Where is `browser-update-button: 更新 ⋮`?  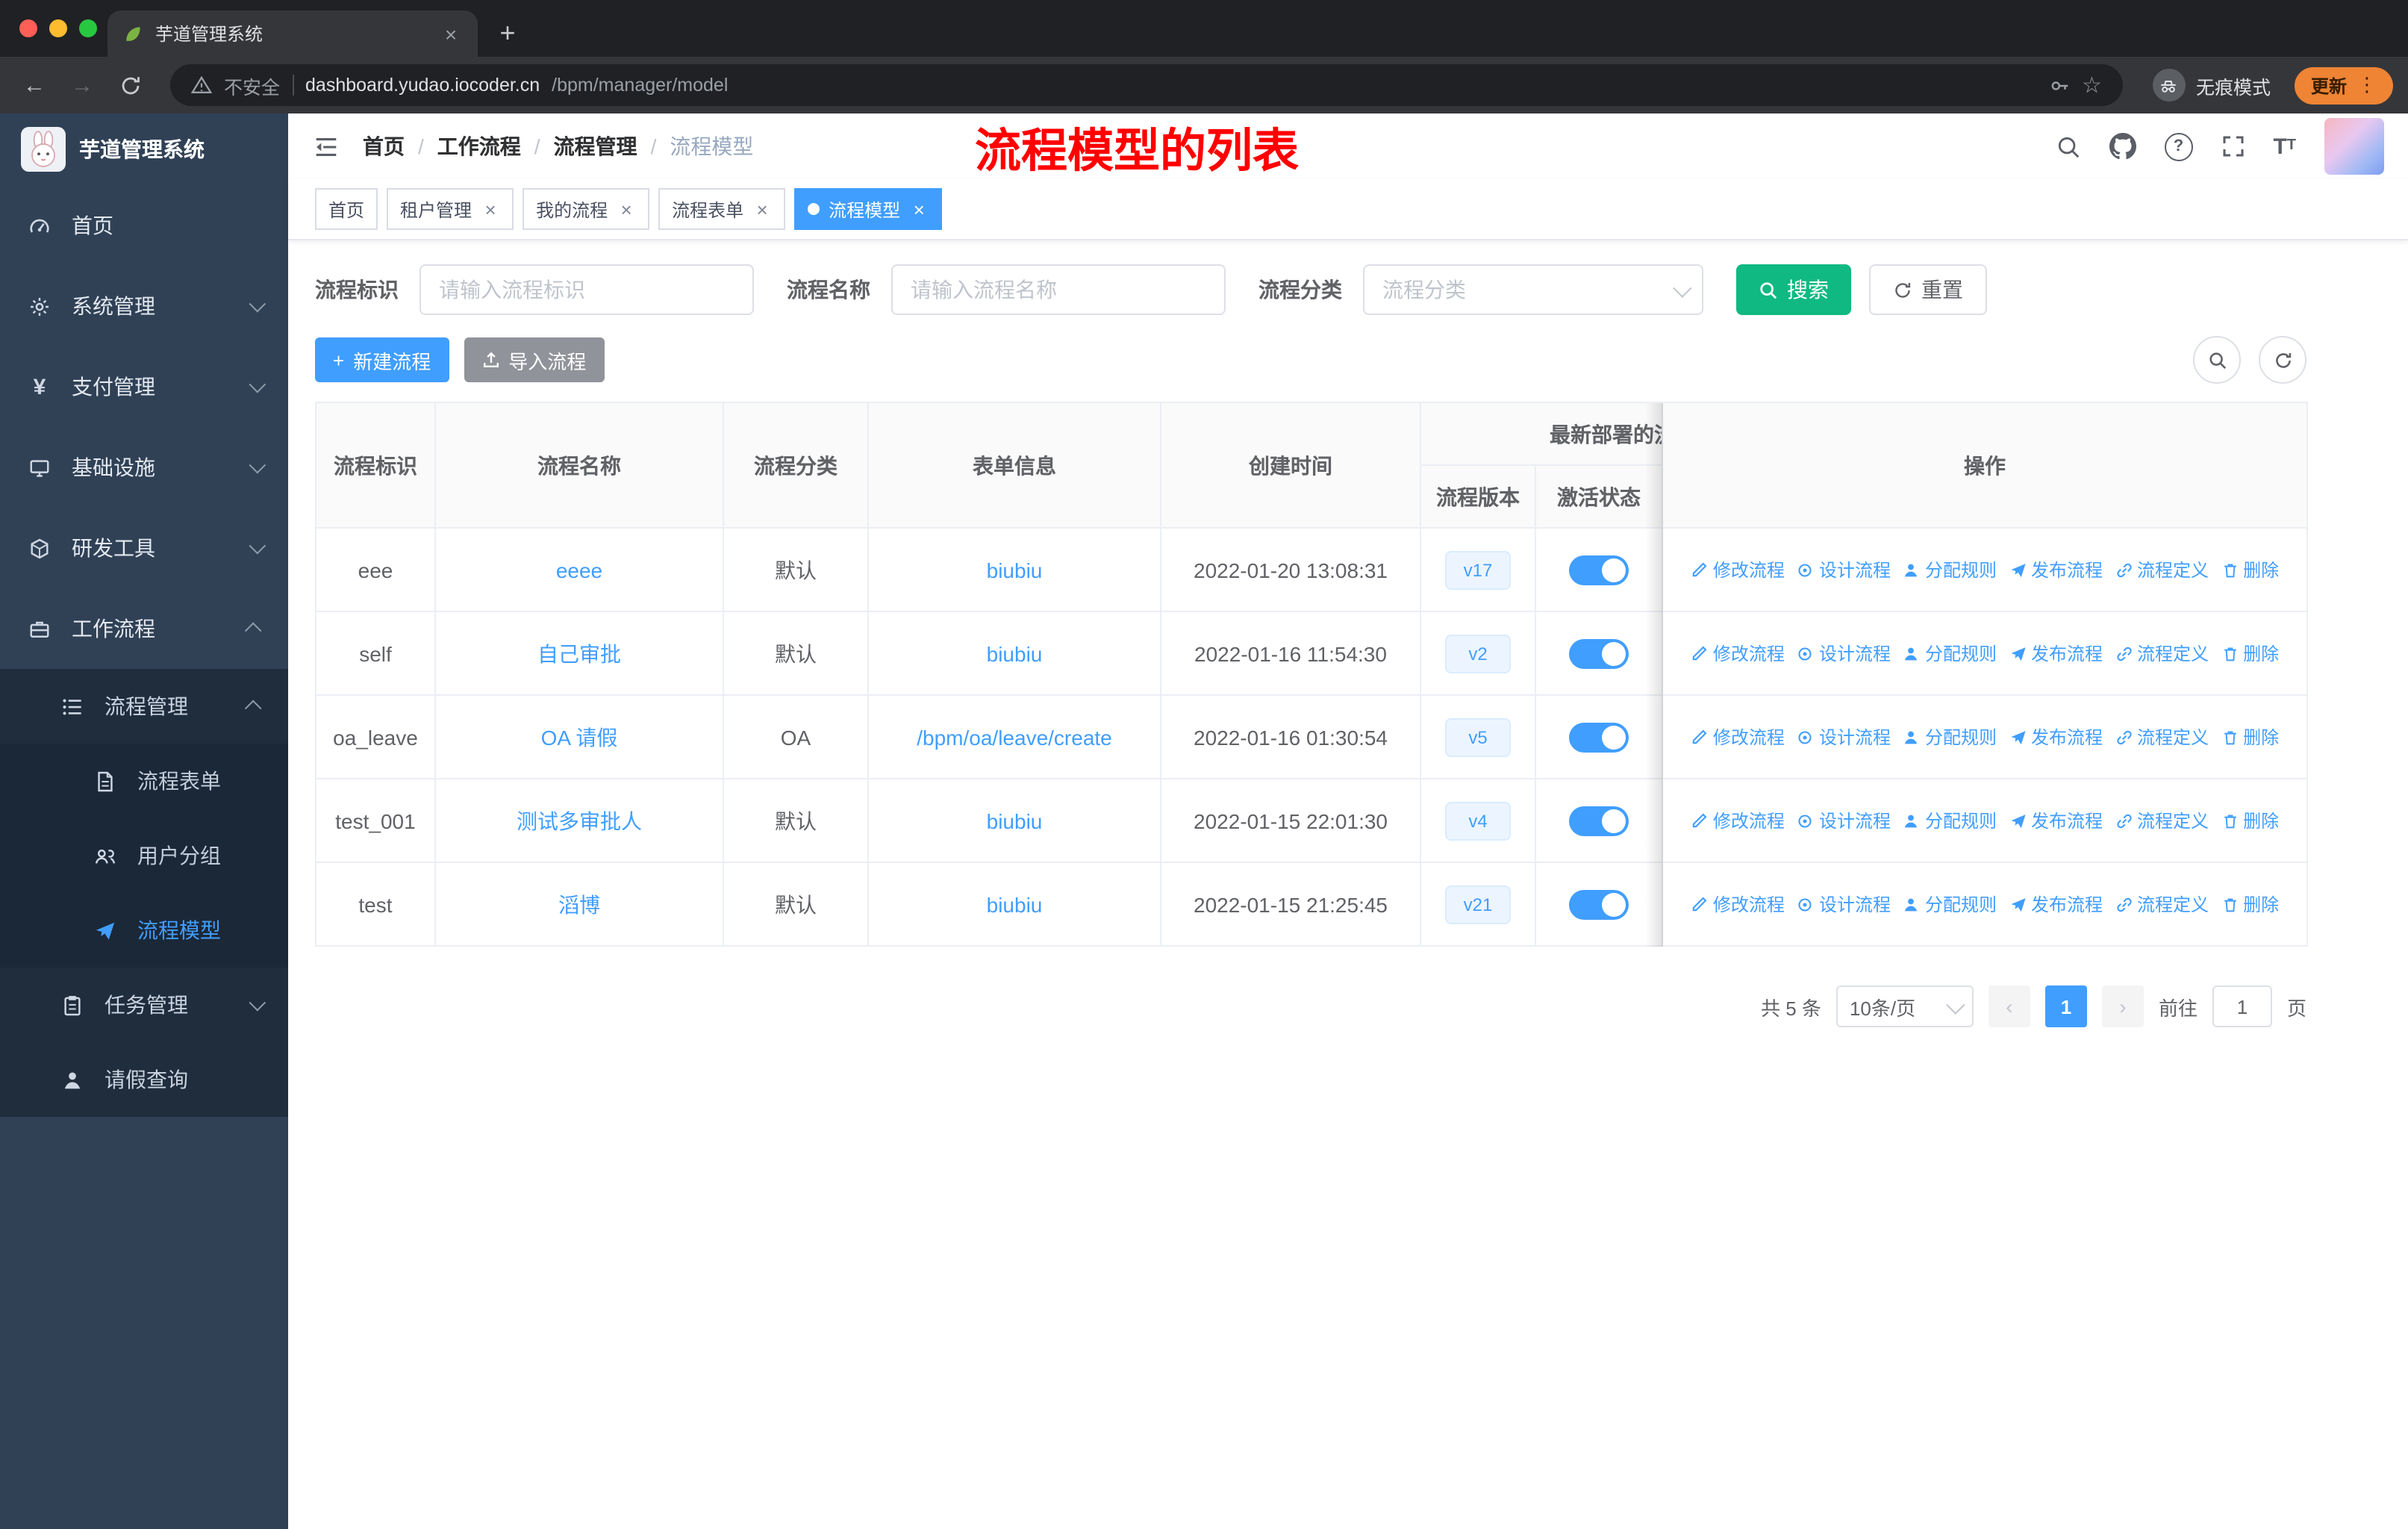
browser-update-button: 更新 ⋮ is located at coordinates (2343, 85).